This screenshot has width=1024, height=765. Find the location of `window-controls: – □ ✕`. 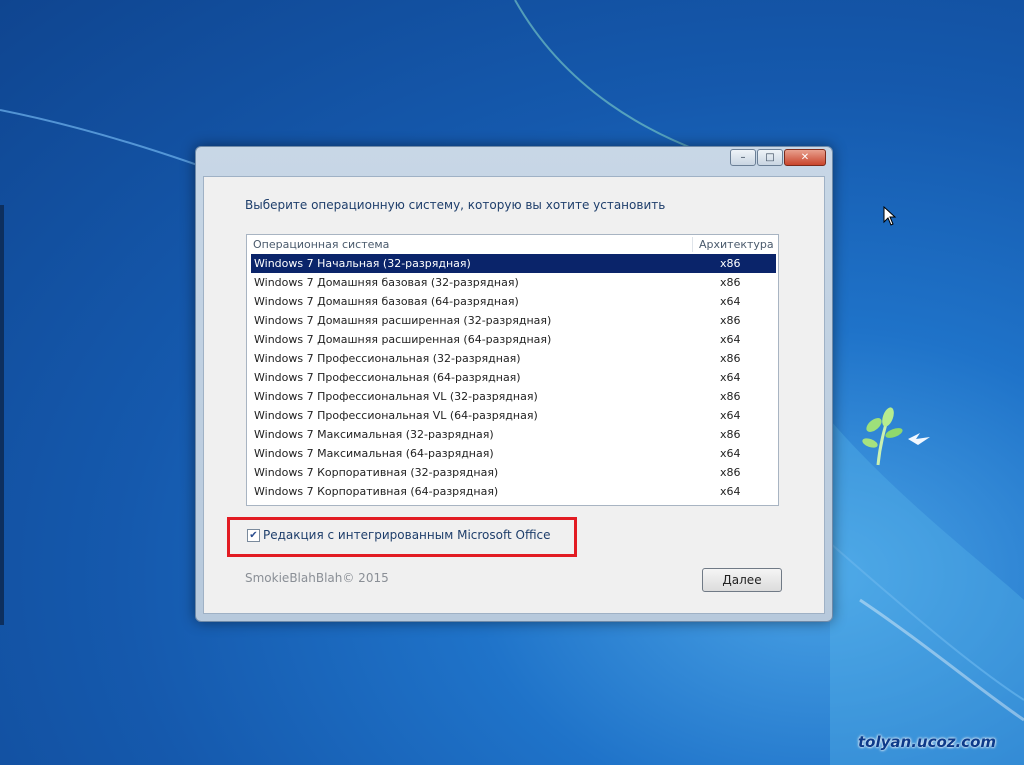

window-controls: – □ ✕ is located at coordinates (777, 157).